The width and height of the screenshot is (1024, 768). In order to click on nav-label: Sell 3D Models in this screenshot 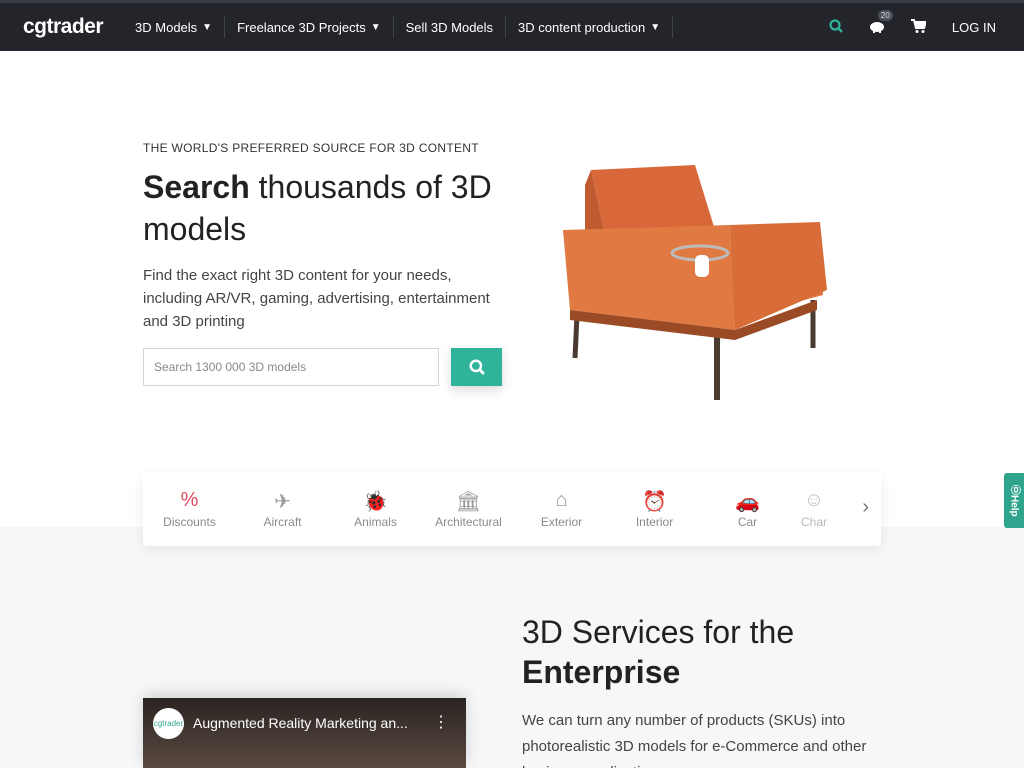, I will do `click(449, 27)`.